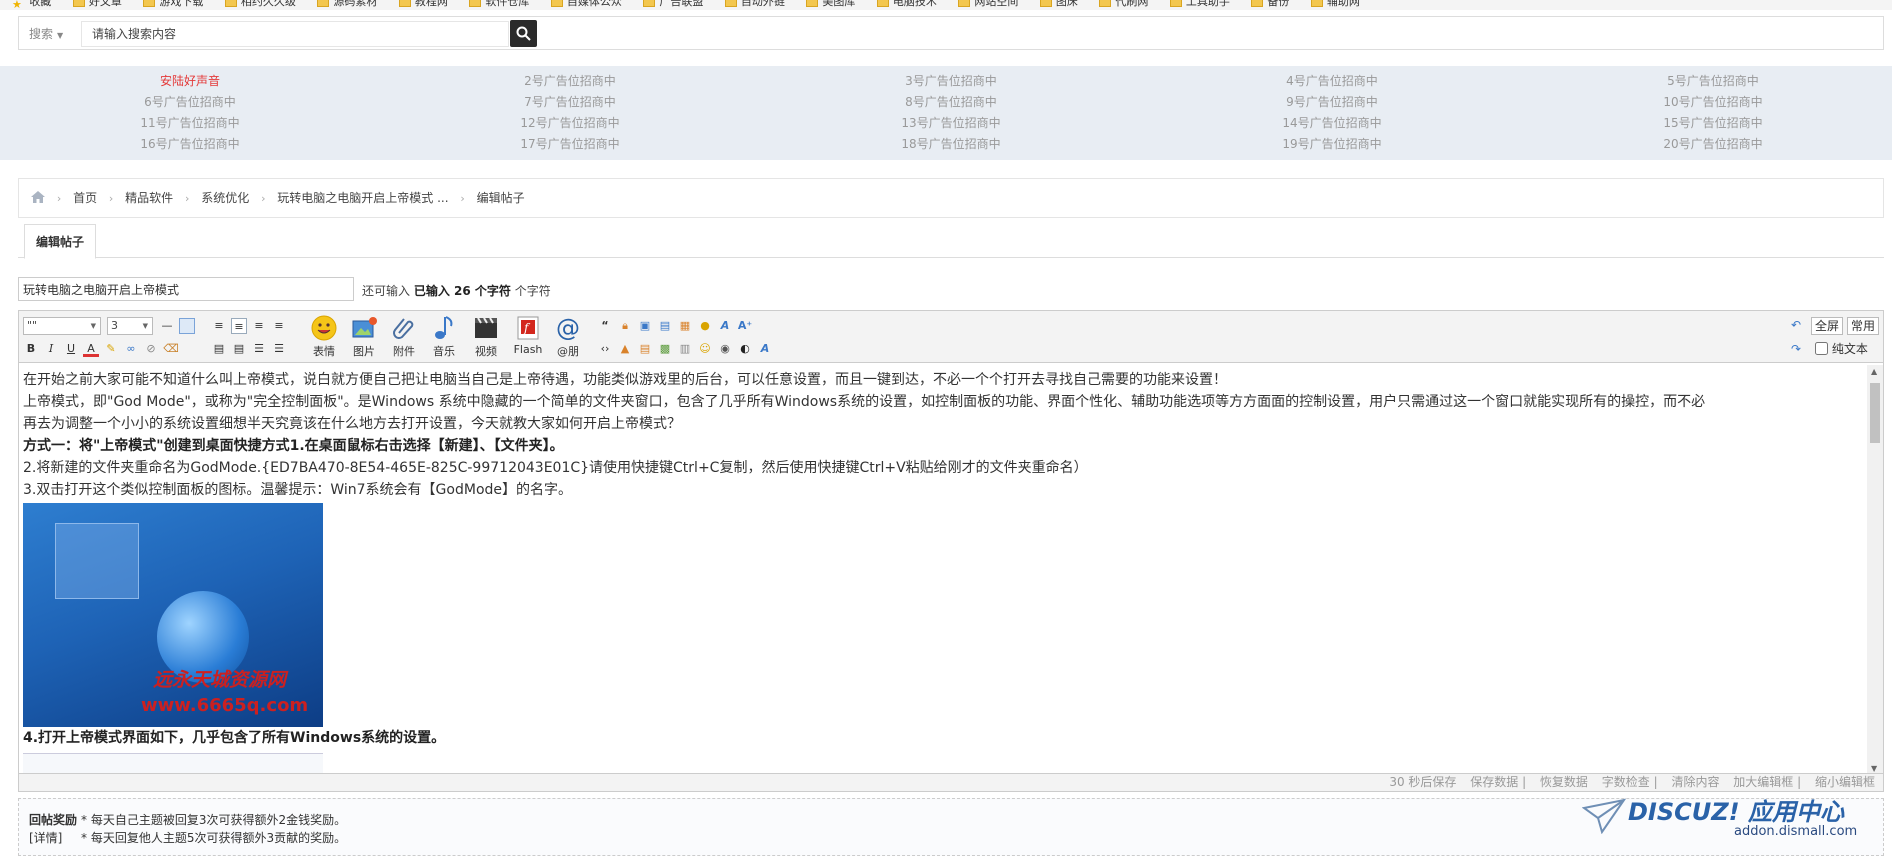 The height and width of the screenshot is (856, 1892). I want to click on attachment-button: 附件, so click(404, 337).